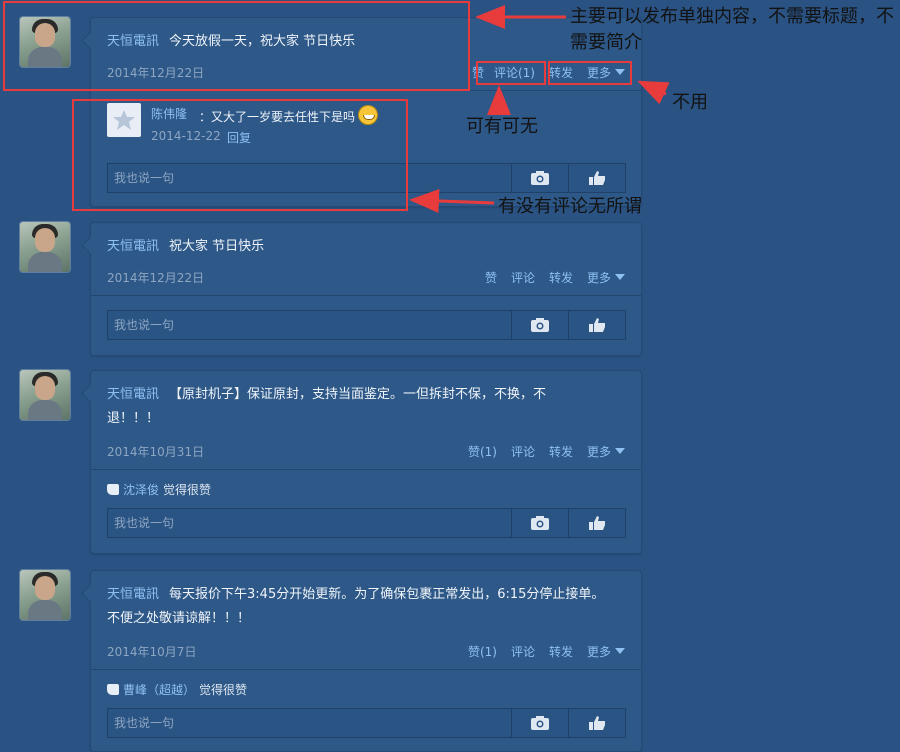 The height and width of the screenshot is (752, 900). Describe the element at coordinates (539, 108) in the screenshot. I see `annotation-arrows` at that location.